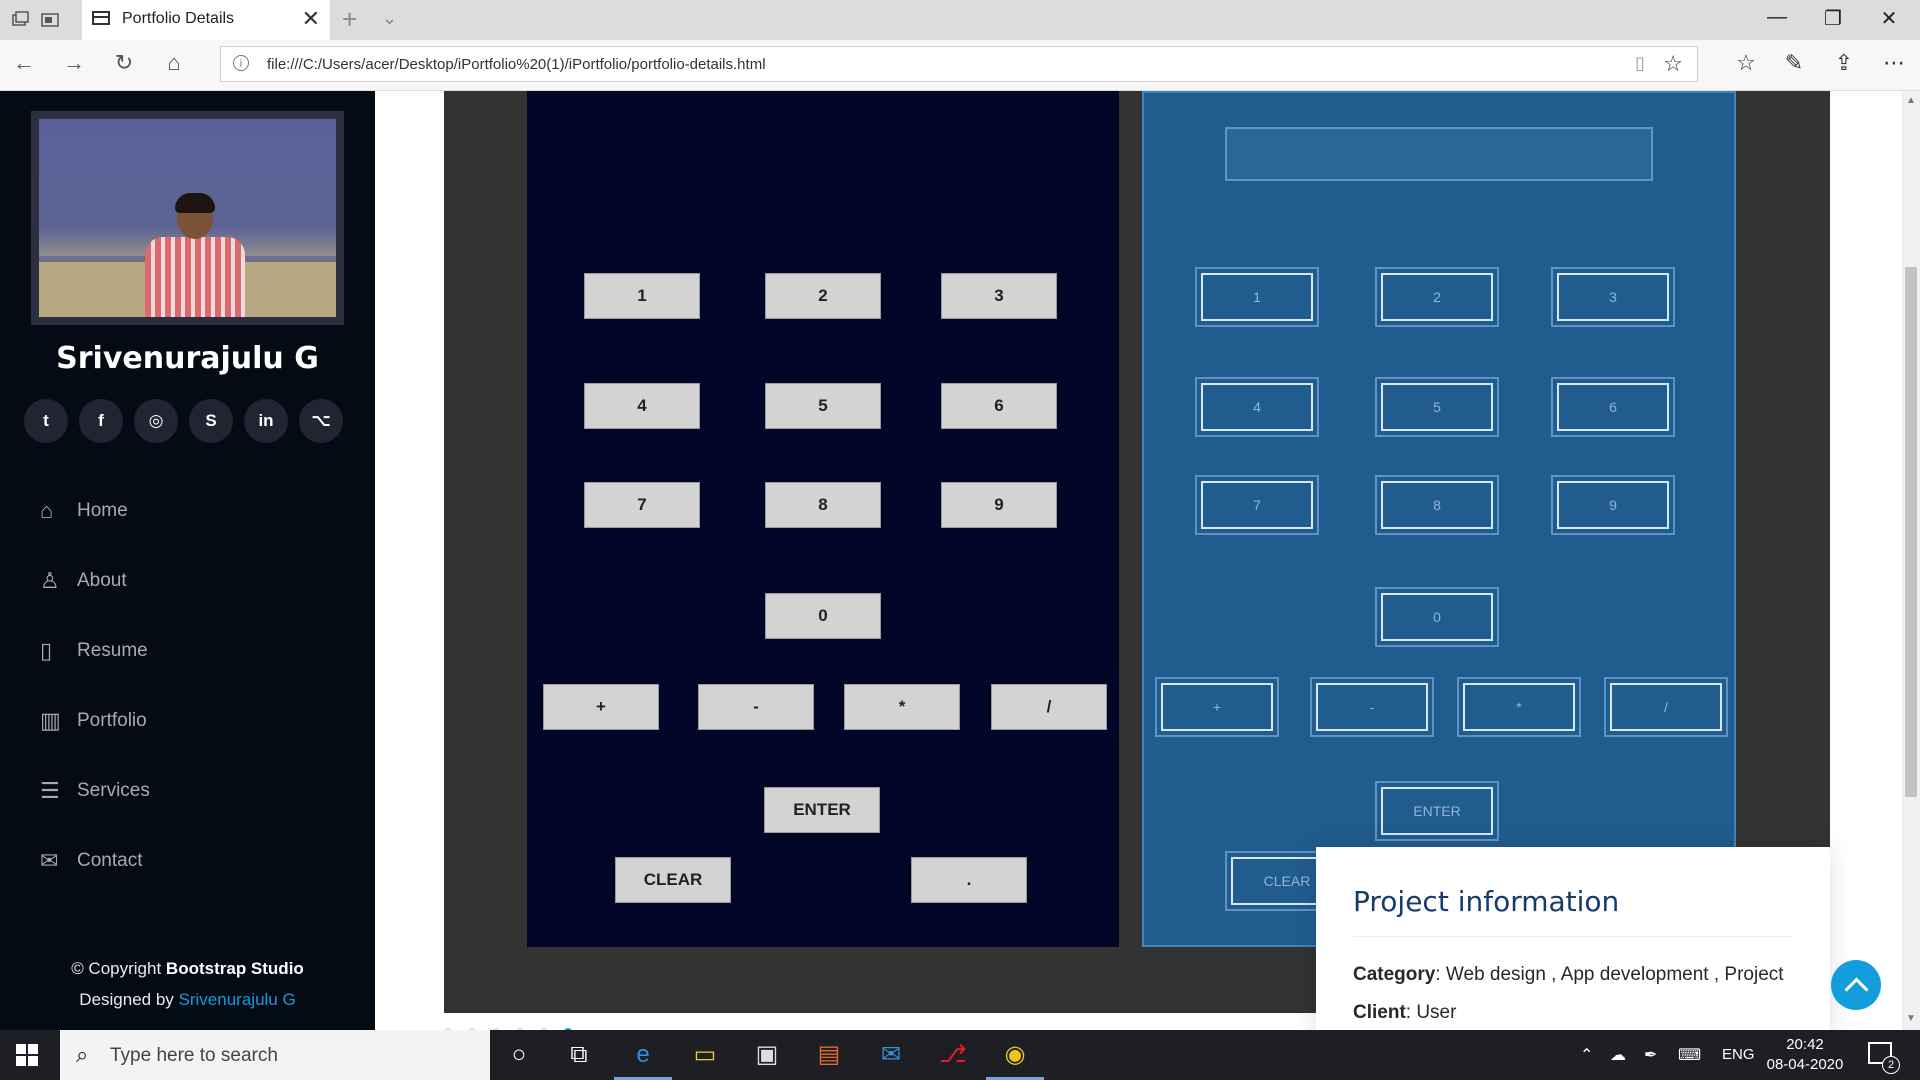 The height and width of the screenshot is (1080, 1920). What do you see at coordinates (823, 296) in the screenshot?
I see `dark-key-2: 2` at bounding box center [823, 296].